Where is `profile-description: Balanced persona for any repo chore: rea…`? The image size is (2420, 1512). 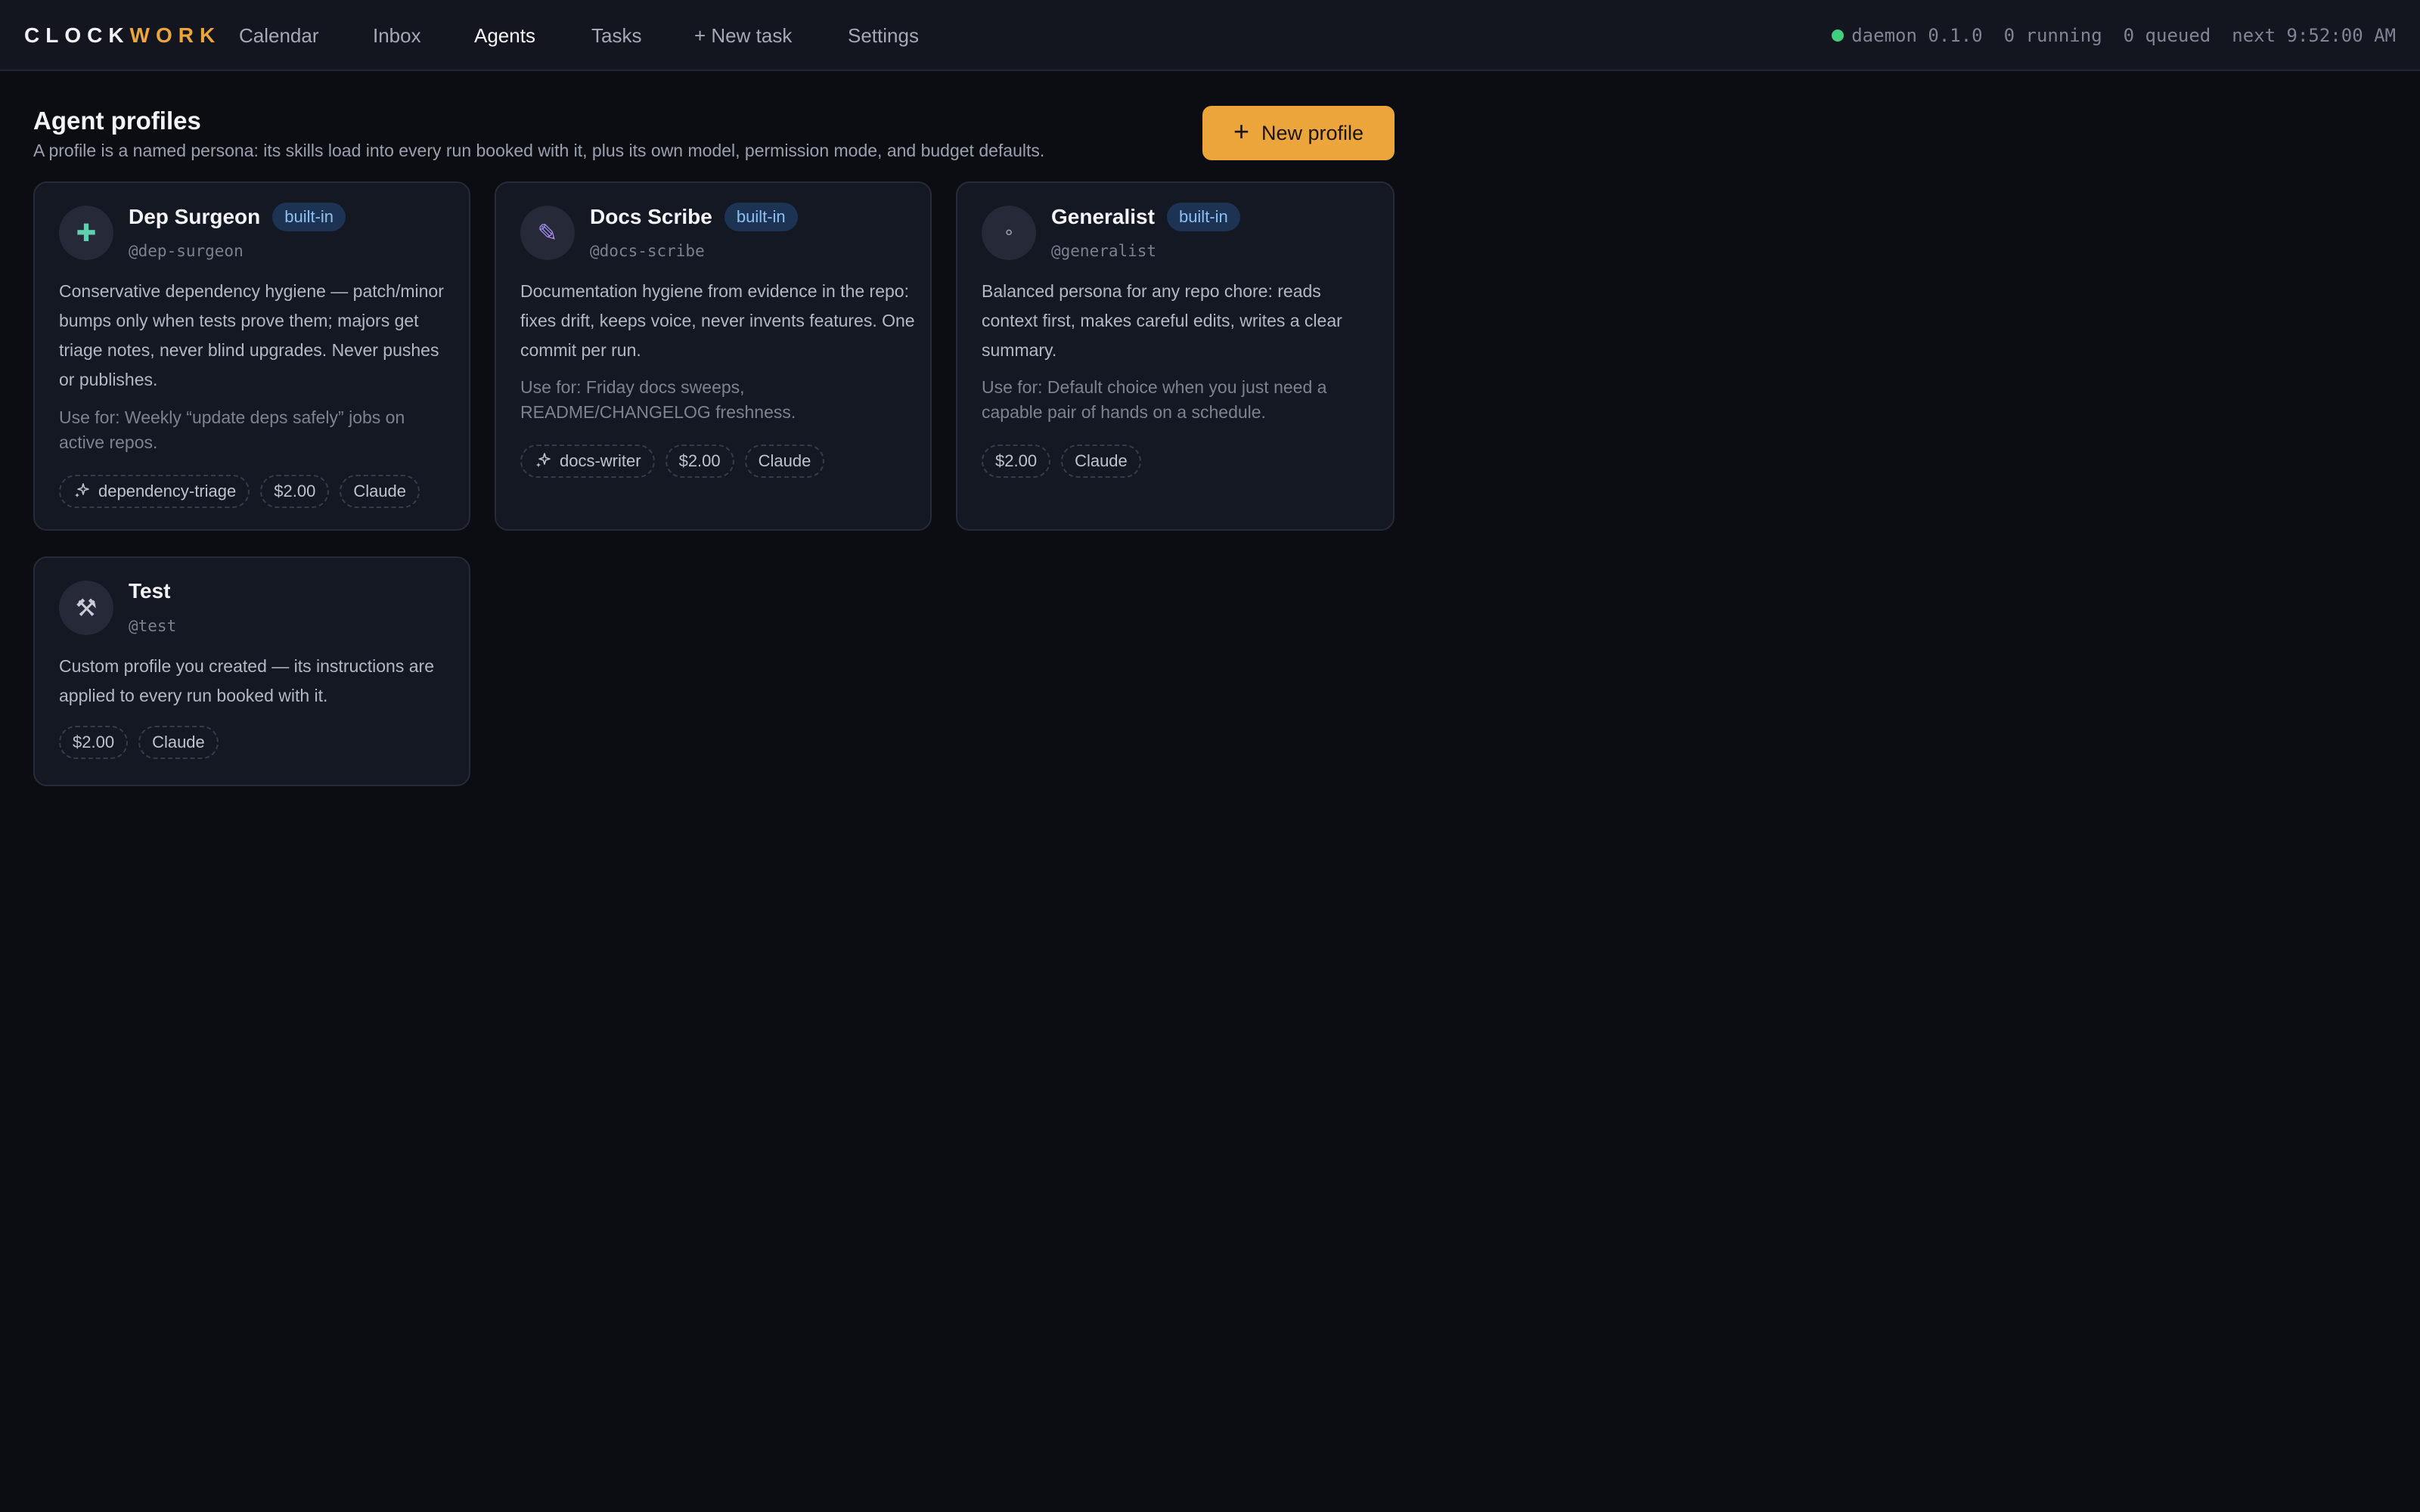 profile-description: Balanced persona for any repo chore: rea… is located at coordinates (1162, 320).